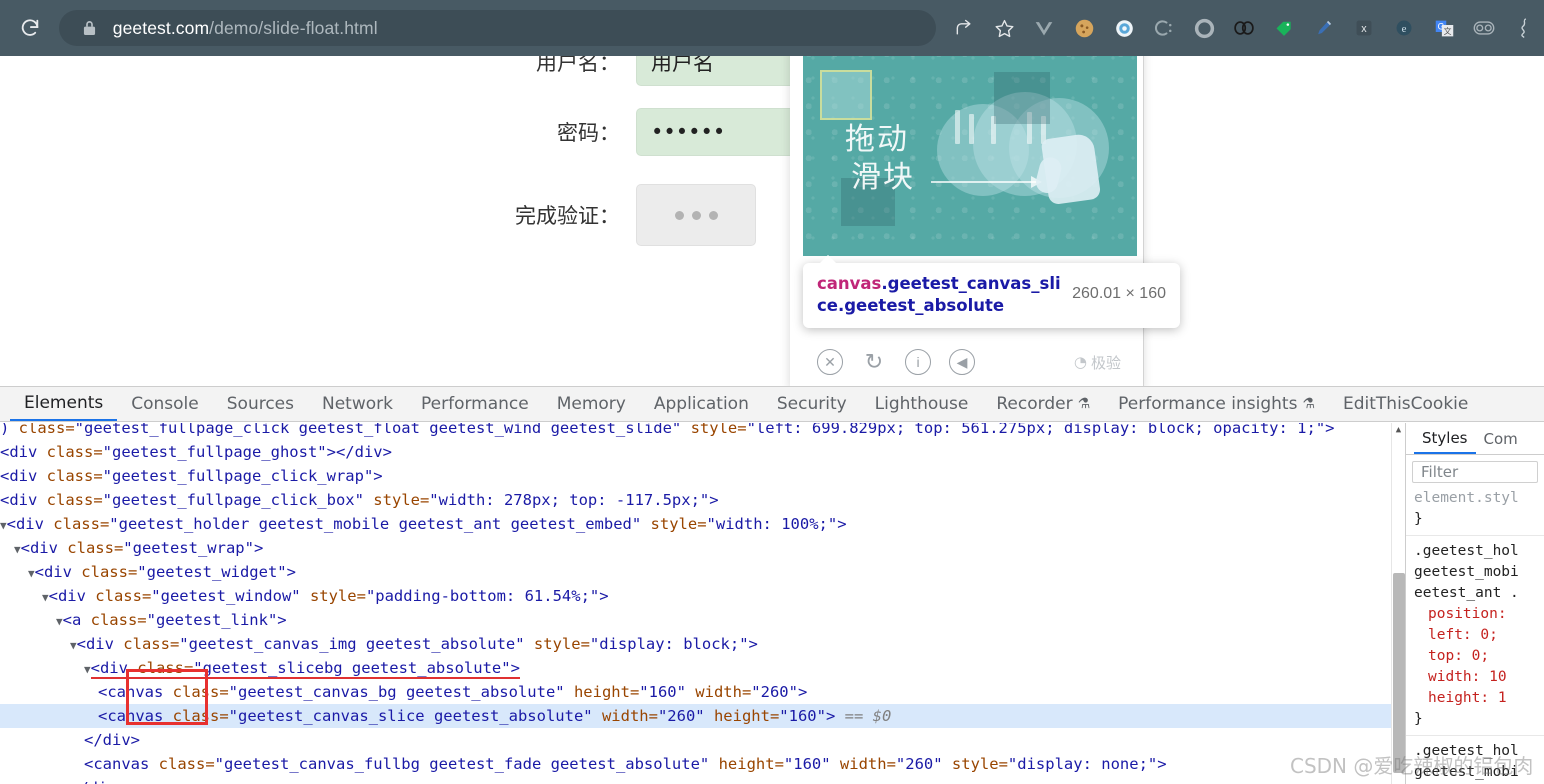 The height and width of the screenshot is (784, 1544). I want to click on devtools-tab-elements: Elements, so click(64, 404).